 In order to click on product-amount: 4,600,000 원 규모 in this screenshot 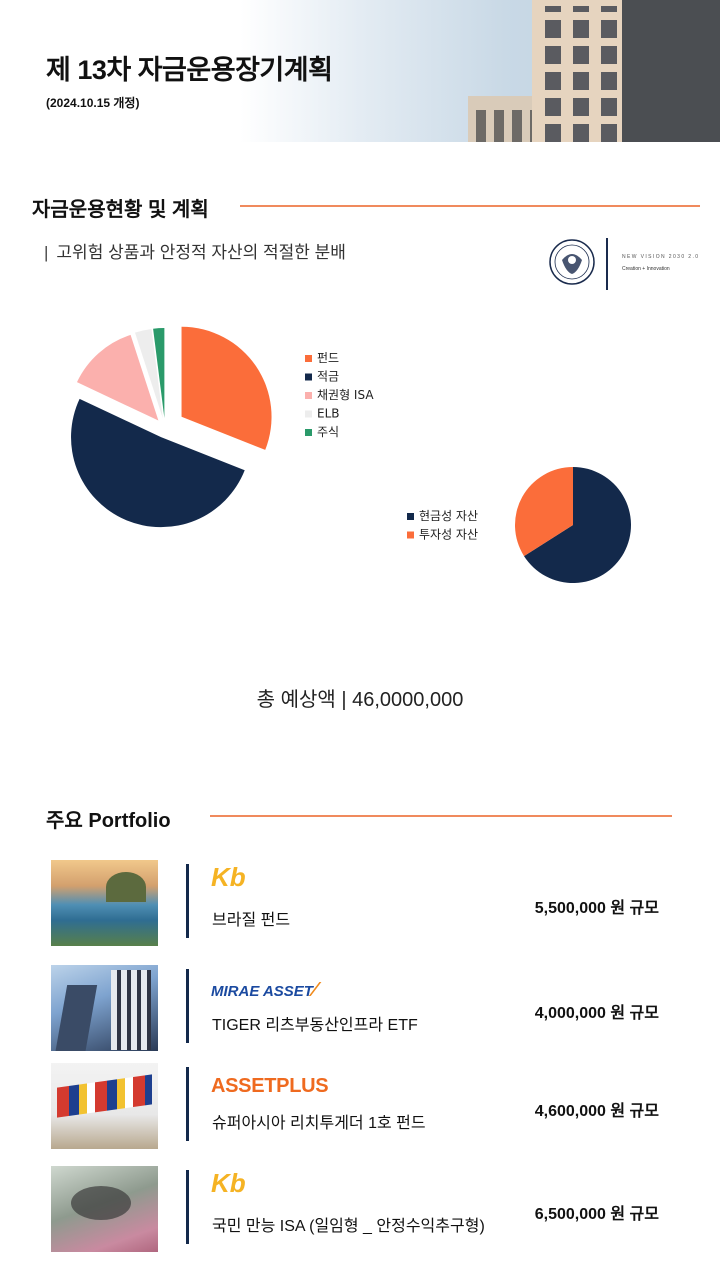, I will do `click(596, 1111)`.